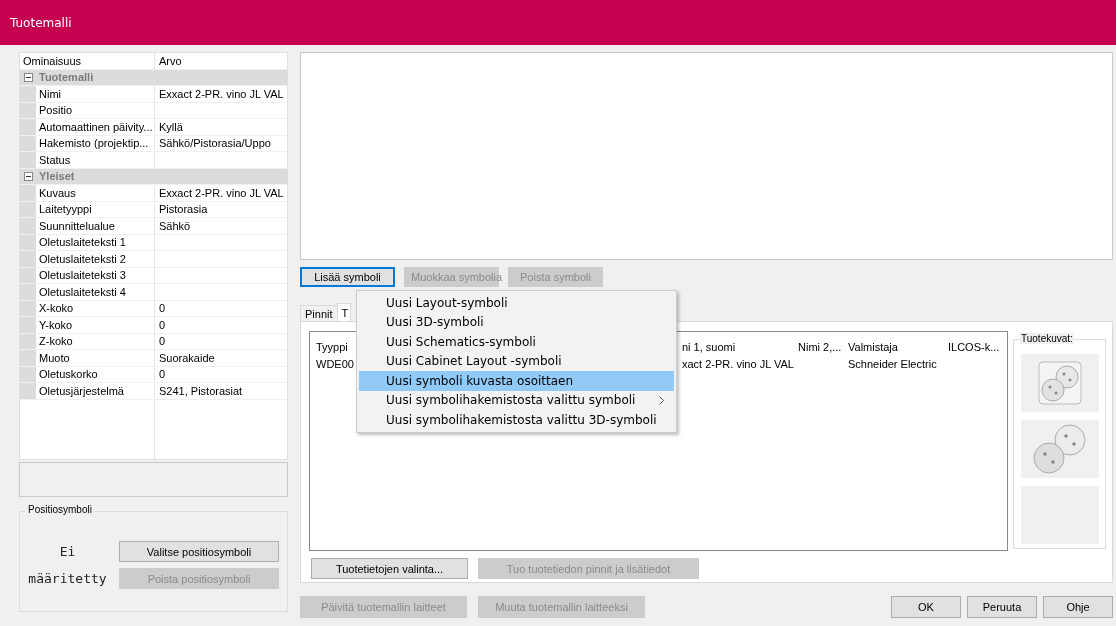 This screenshot has width=1116, height=626. I want to click on tab: Pinnit, so click(319, 313).